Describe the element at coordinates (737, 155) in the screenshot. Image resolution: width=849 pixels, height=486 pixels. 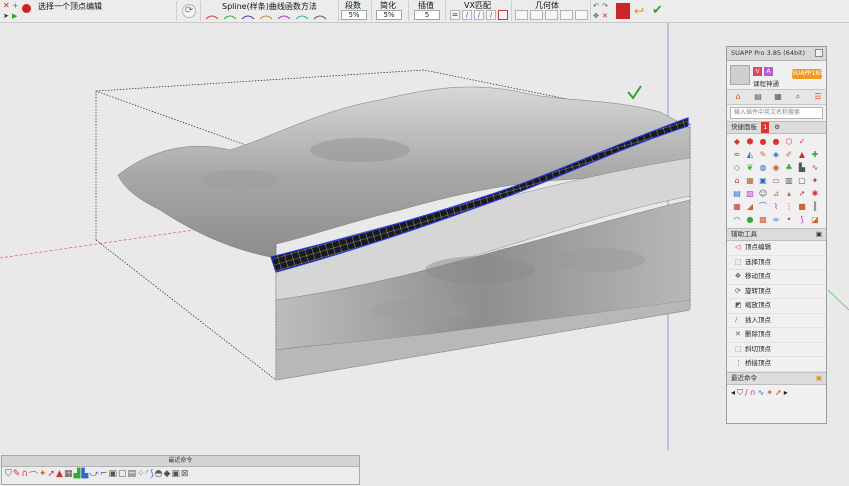
I see `tool-wave-icon: ≈` at that location.